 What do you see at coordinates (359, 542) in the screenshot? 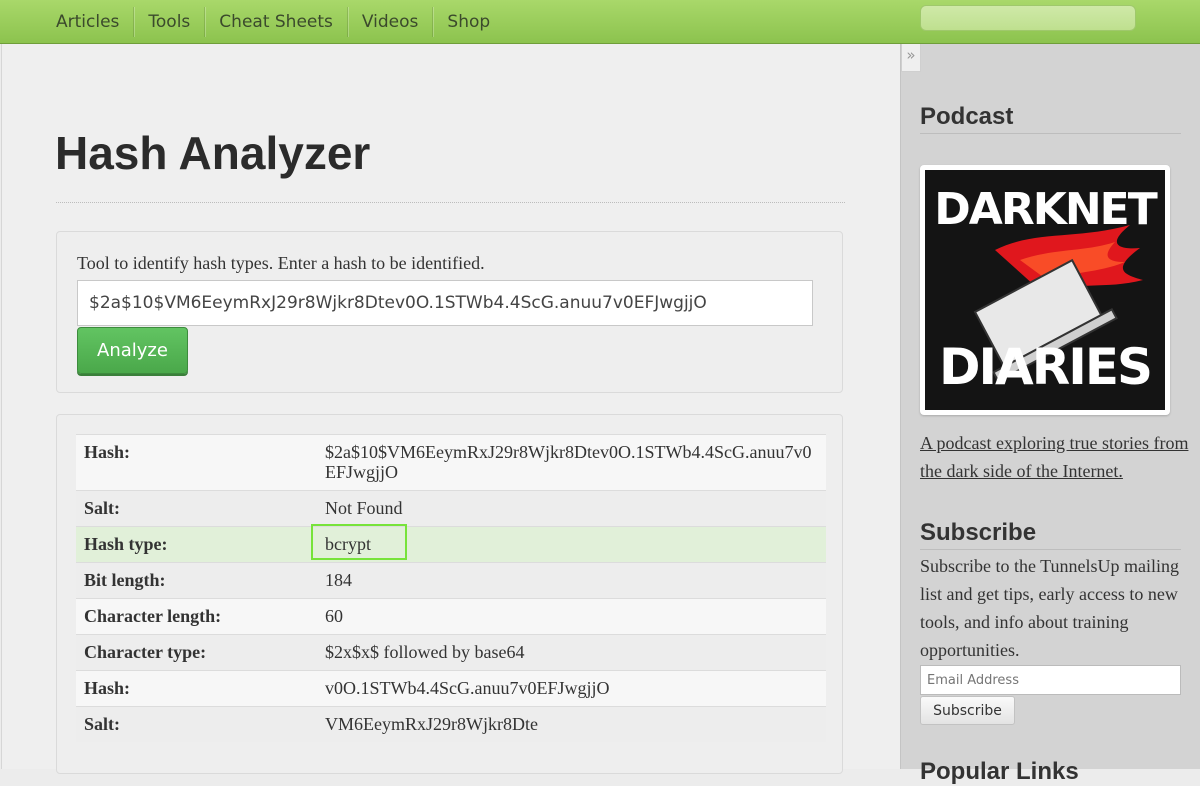
I see `hash-type-highlight-box` at bounding box center [359, 542].